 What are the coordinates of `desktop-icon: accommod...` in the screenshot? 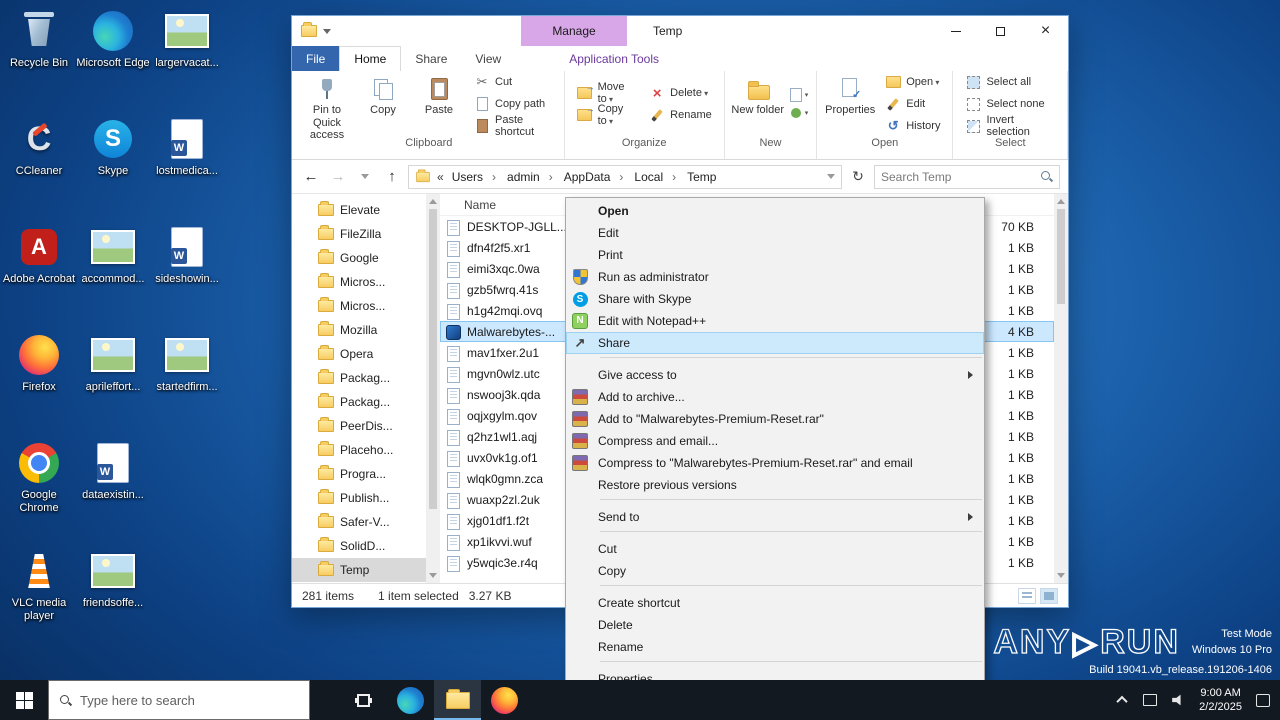 It's located at (113, 278).